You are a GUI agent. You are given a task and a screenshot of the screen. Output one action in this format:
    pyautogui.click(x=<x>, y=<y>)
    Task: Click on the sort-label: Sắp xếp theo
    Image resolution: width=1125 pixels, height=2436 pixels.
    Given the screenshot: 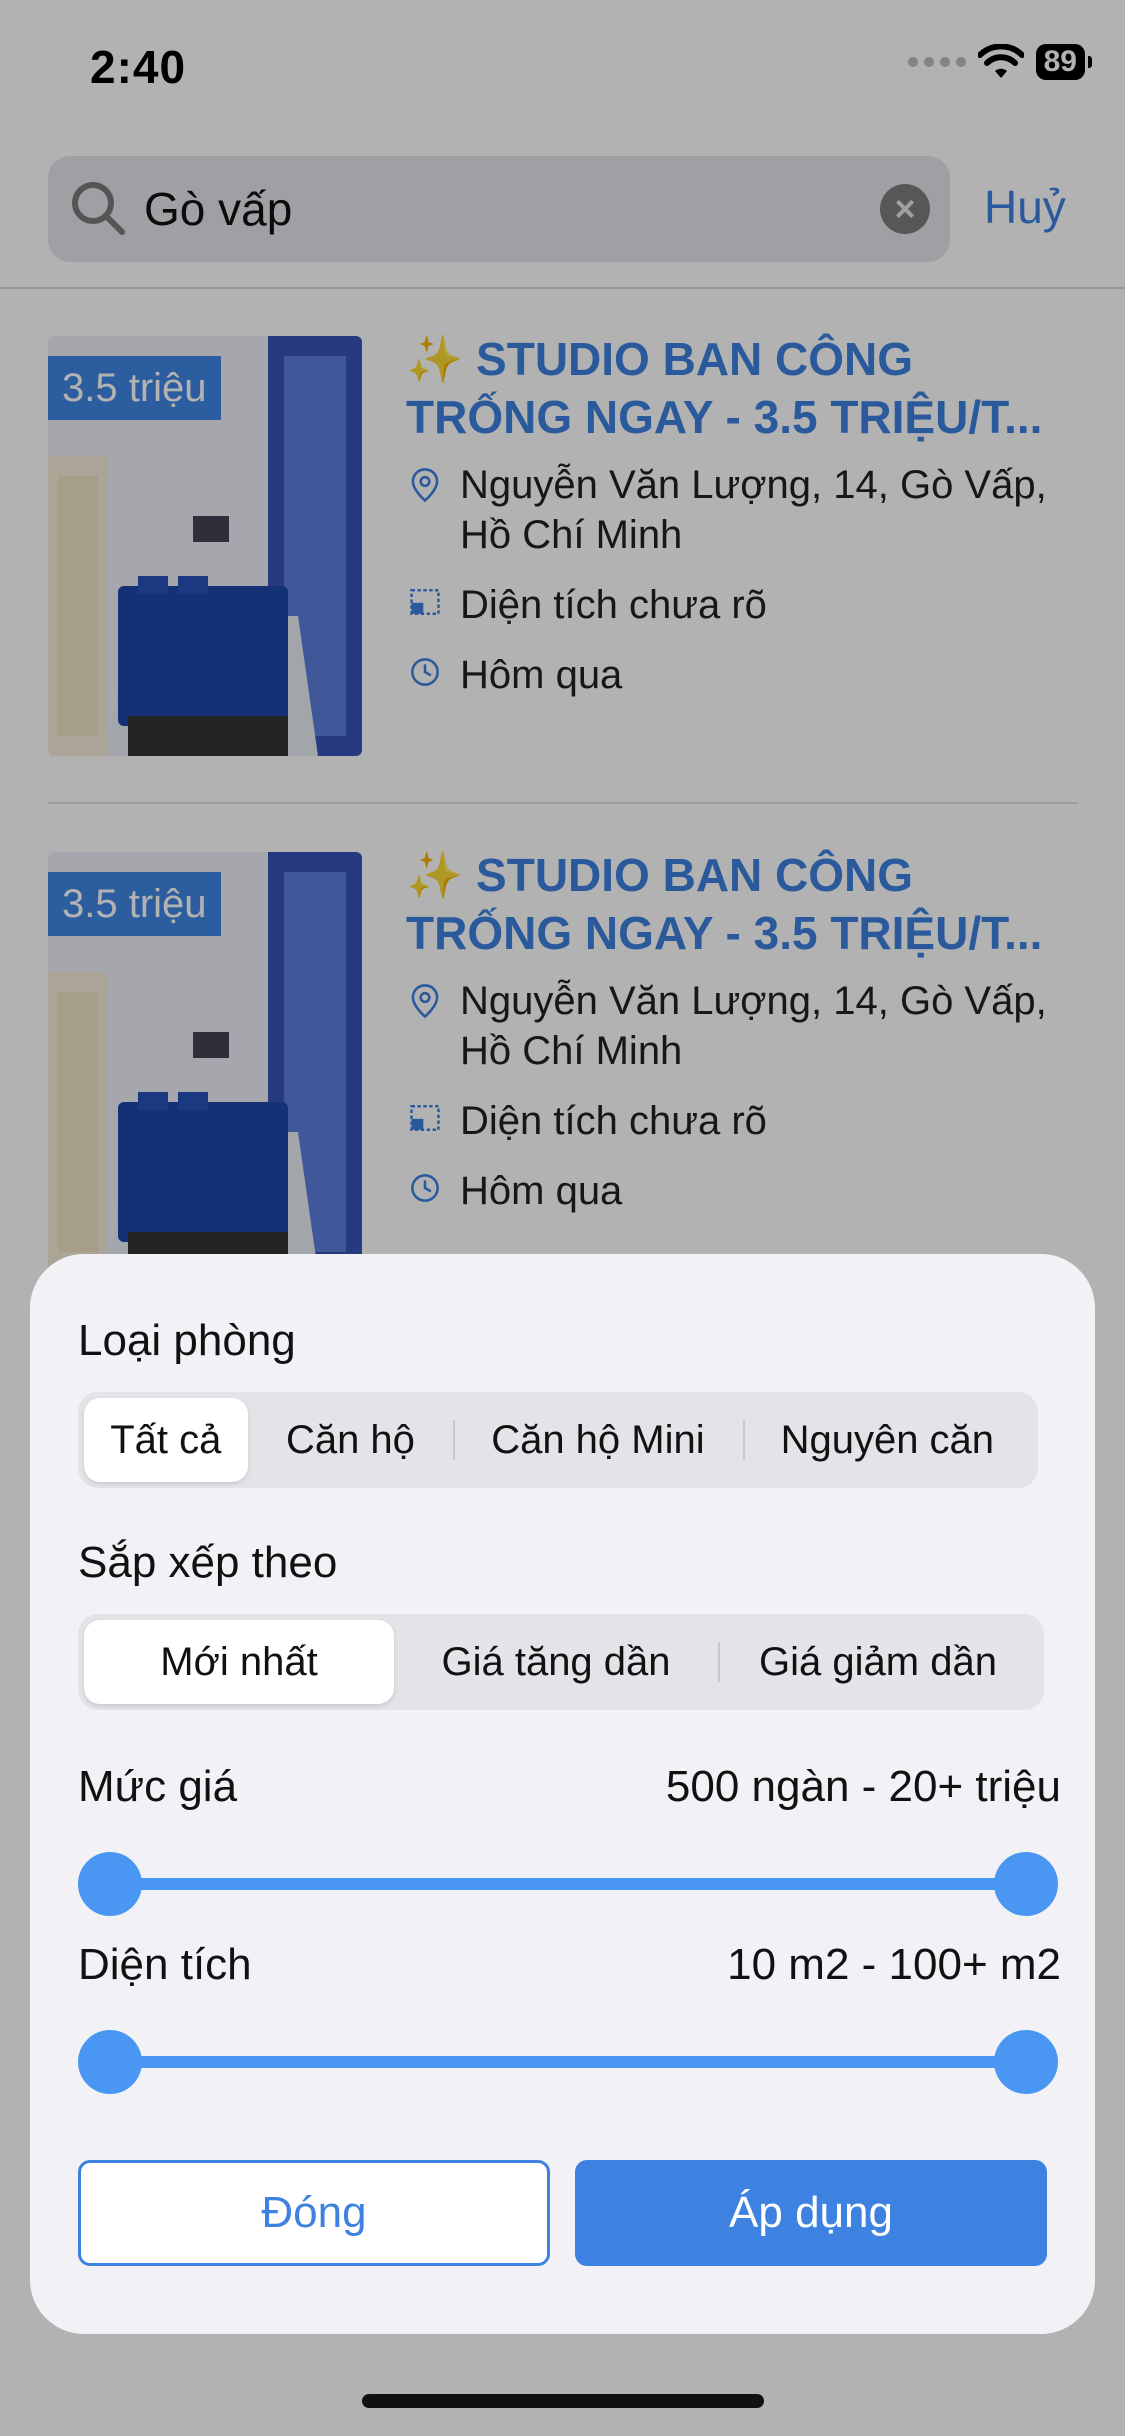 What is the action you would take?
    pyautogui.click(x=208, y=1562)
    